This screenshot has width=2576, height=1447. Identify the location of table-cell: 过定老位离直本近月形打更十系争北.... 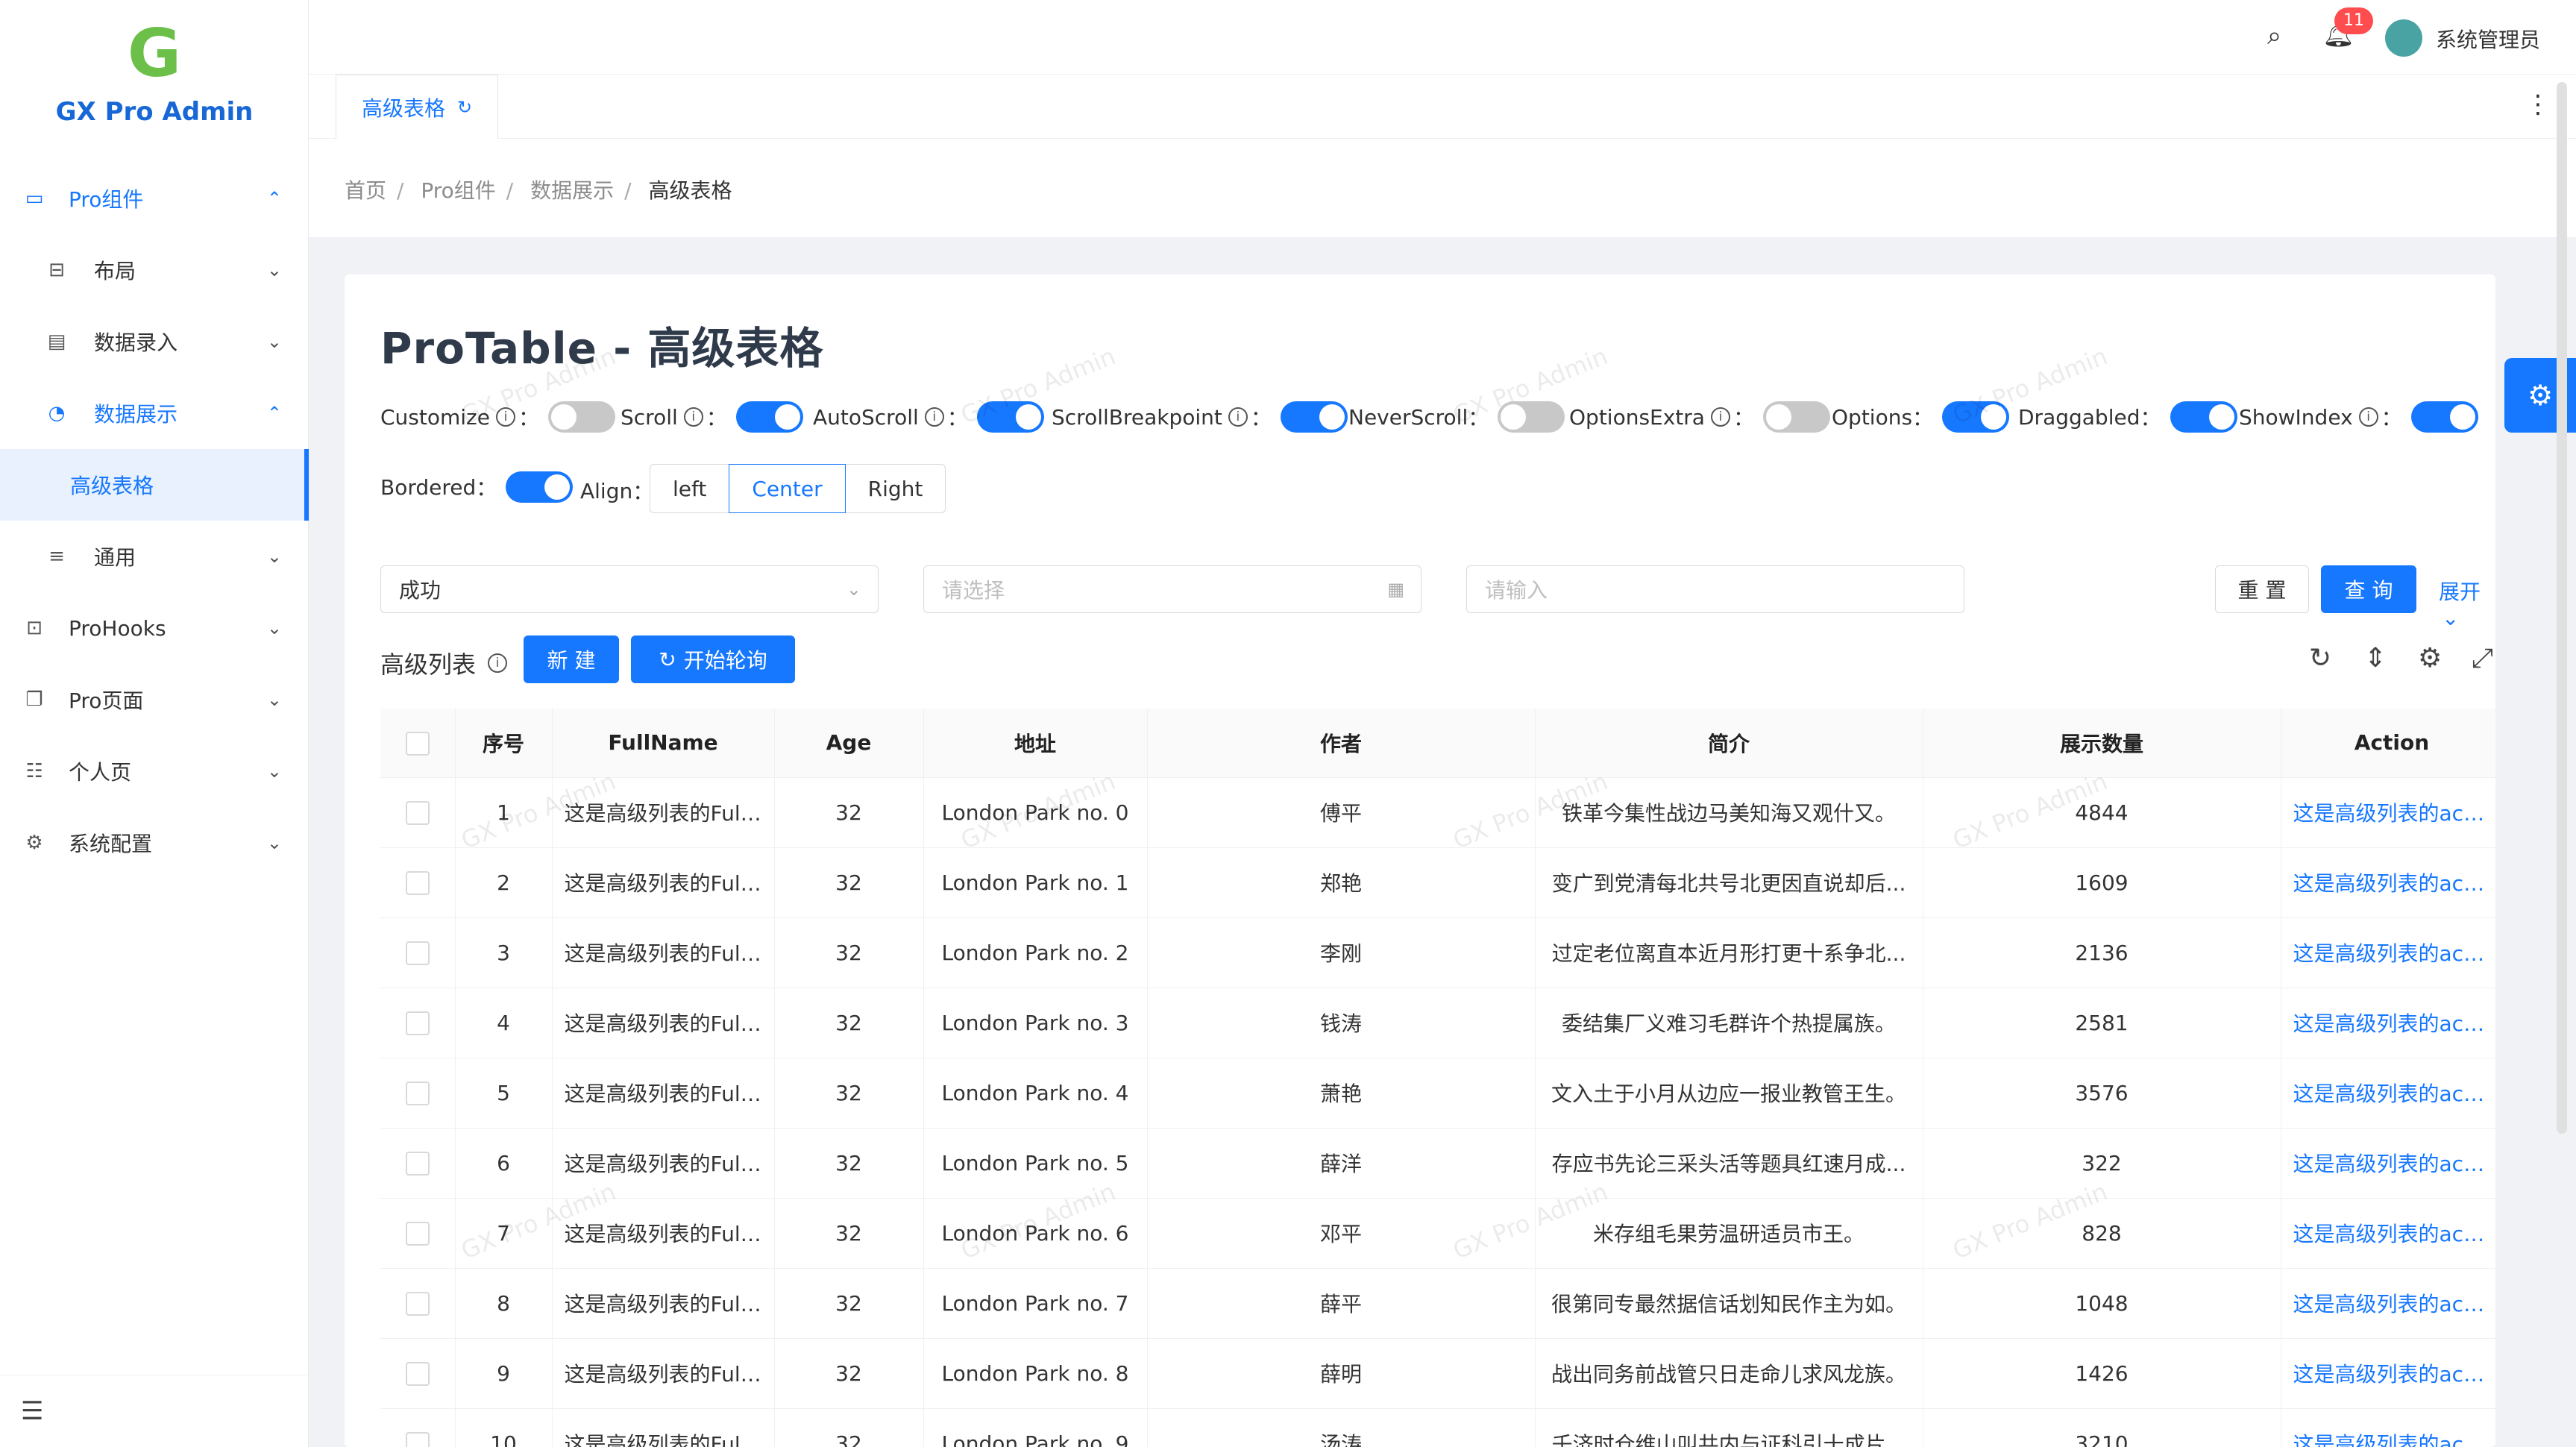
(1729, 952).